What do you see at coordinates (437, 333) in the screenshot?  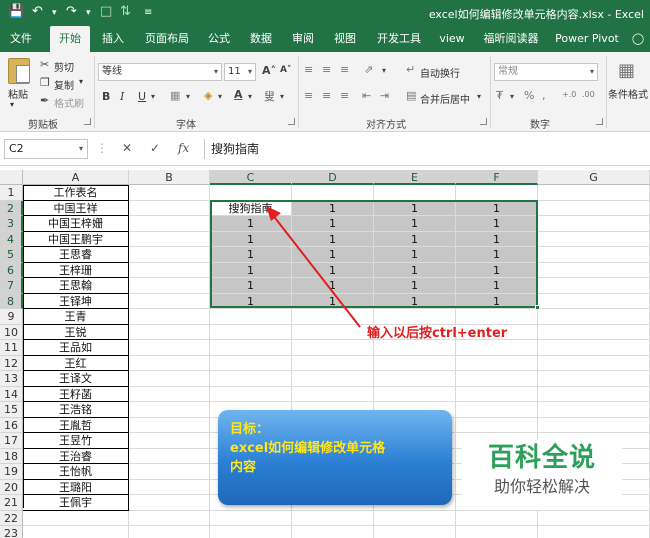 I see `instruction-annotation: 输入以后按ctrl+enter` at bounding box center [437, 333].